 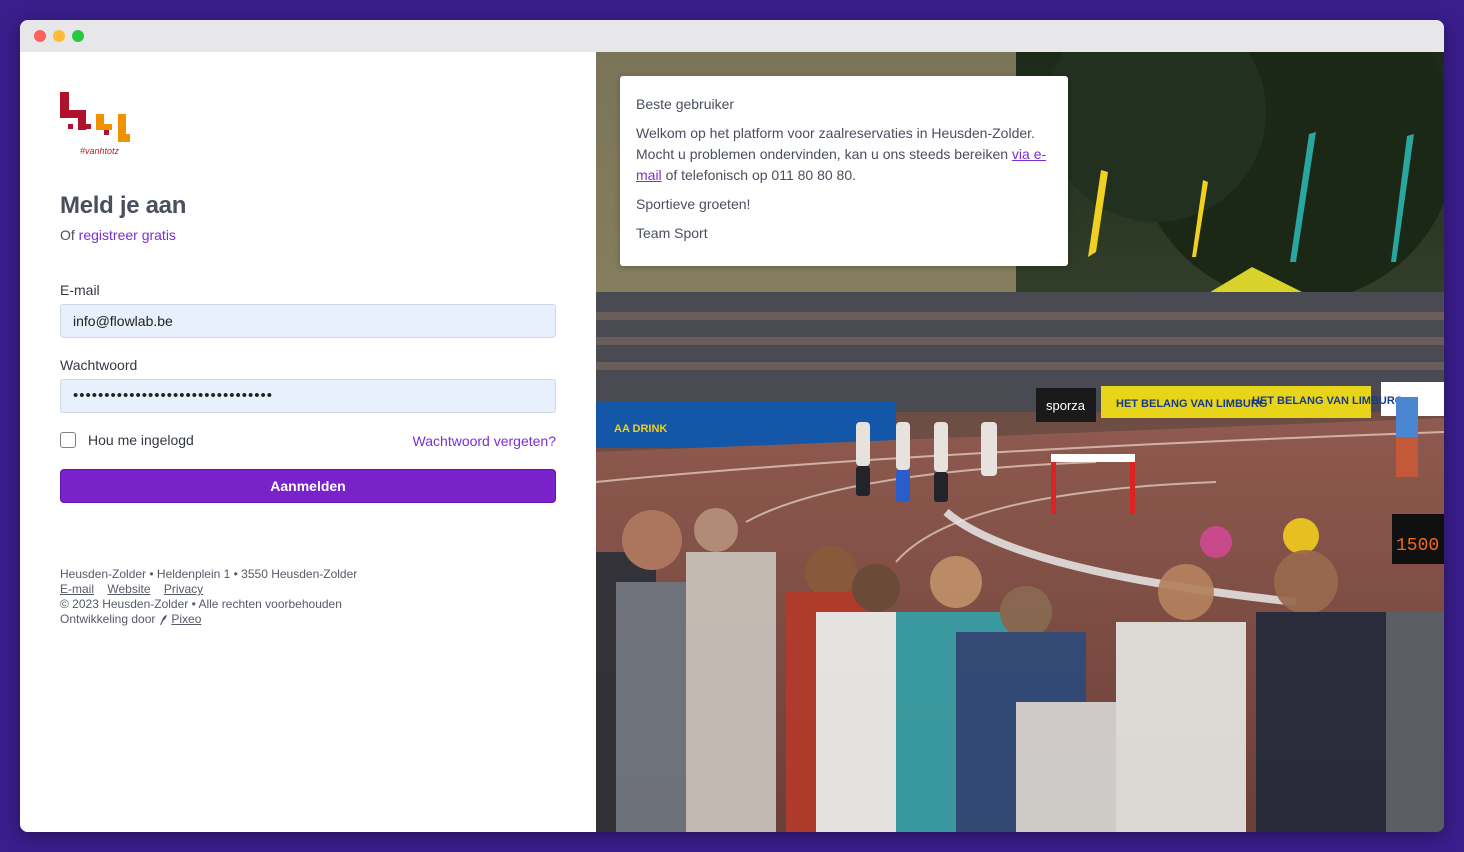 What do you see at coordinates (123, 205) in the screenshot?
I see `page-title: Meld je aan` at bounding box center [123, 205].